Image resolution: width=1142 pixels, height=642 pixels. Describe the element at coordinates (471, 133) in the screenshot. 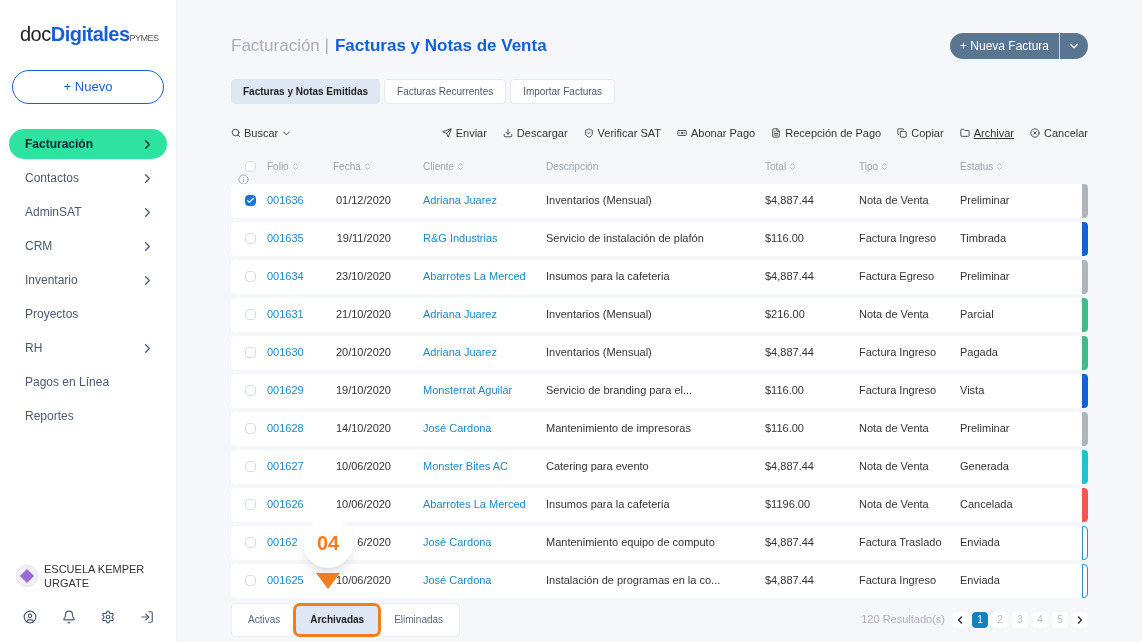

I see `toolbar-action: Enviar` at that location.